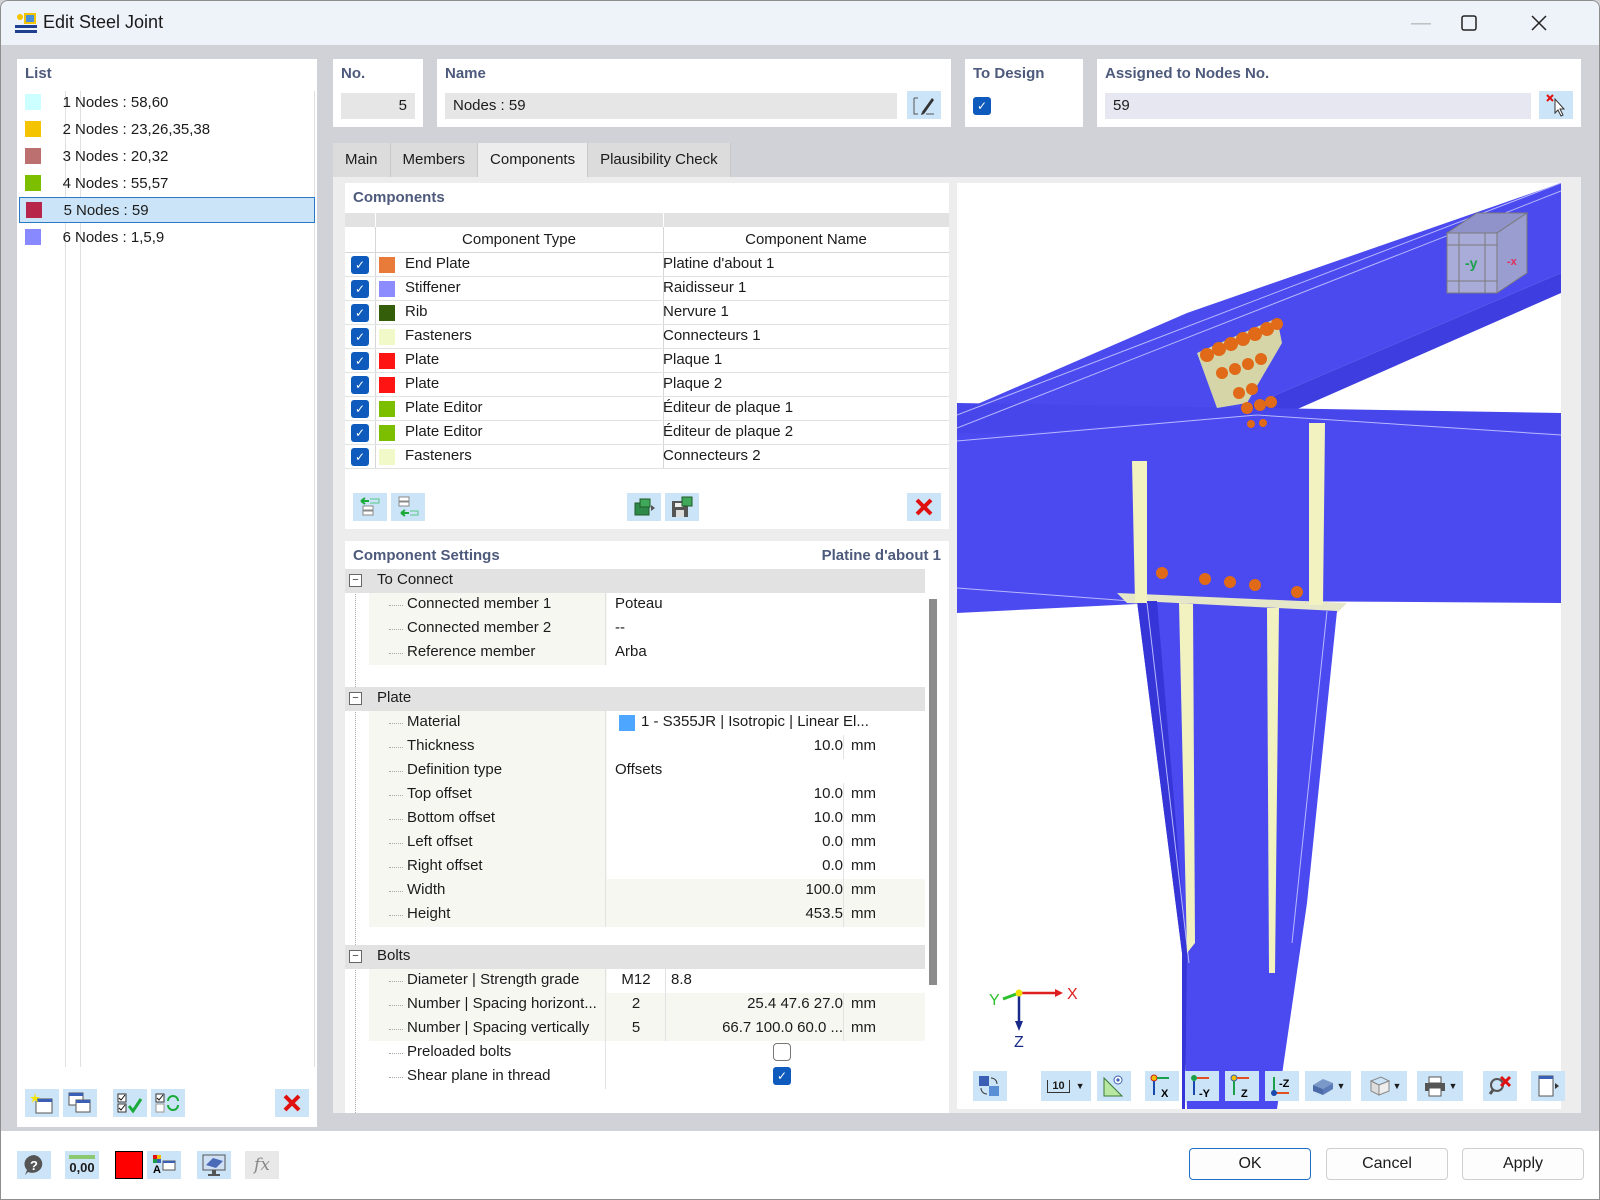 This screenshot has height=1200, width=1600. I want to click on component-name: Éditeur de plaque 2, so click(728, 431).